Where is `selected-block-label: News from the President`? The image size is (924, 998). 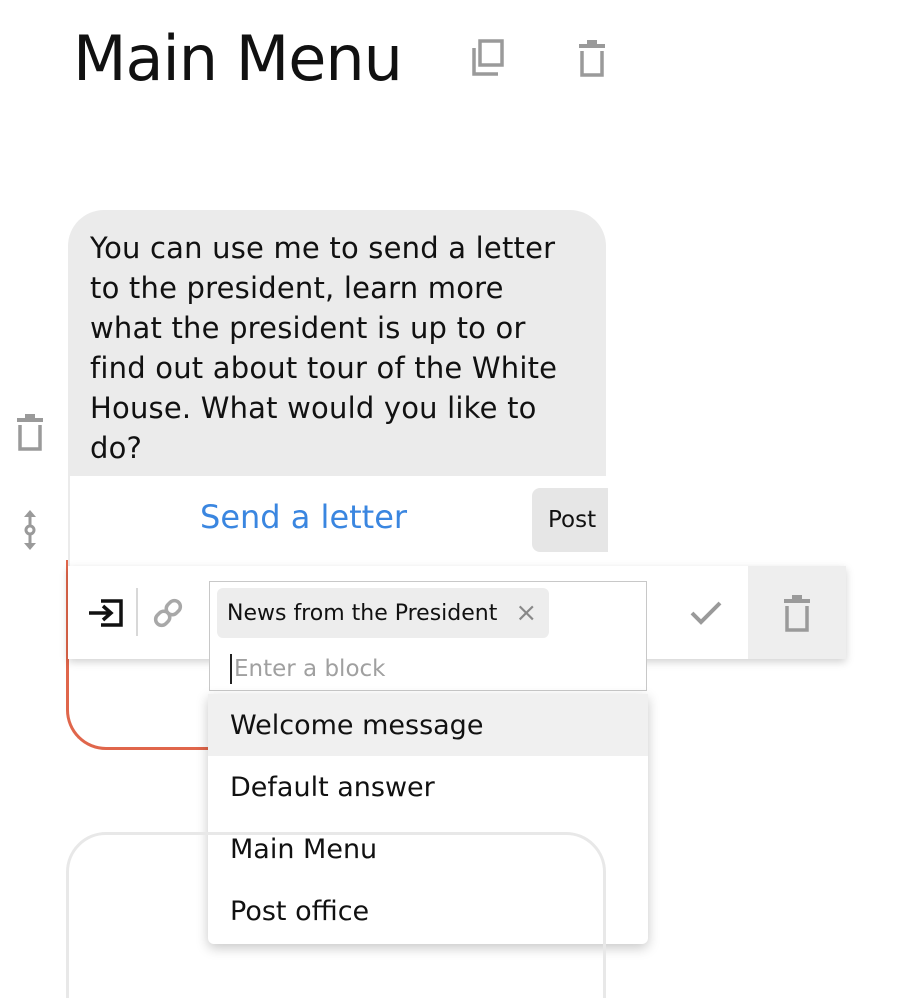
selected-block-label: News from the President is located at coordinates (362, 613).